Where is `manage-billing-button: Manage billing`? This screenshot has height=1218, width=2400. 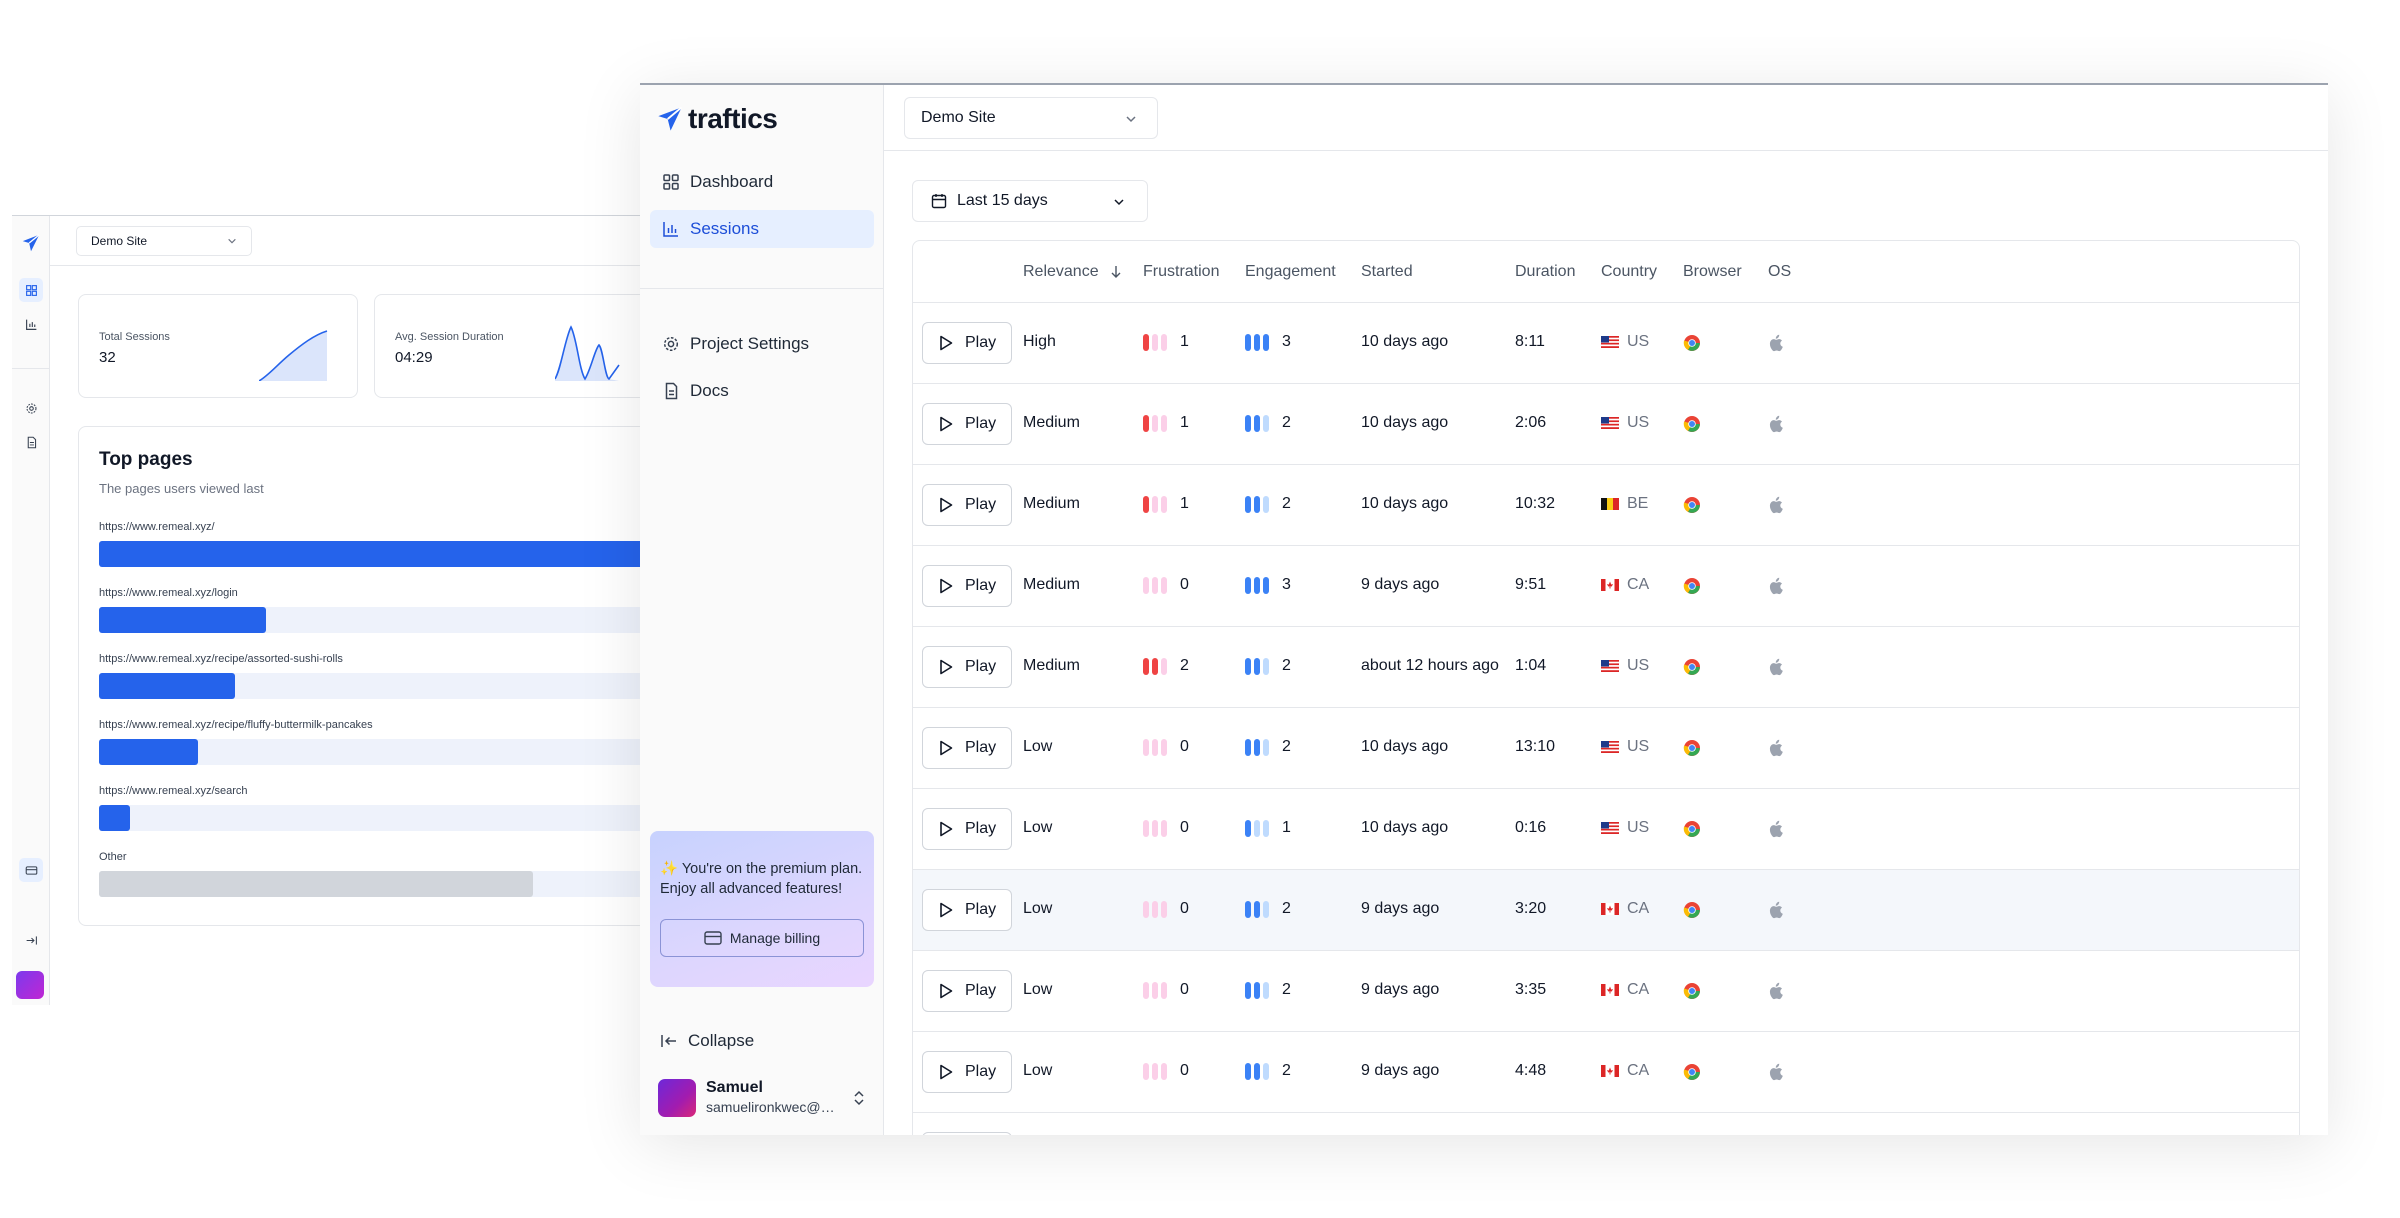
manage-billing-button: Manage billing is located at coordinates (762, 938).